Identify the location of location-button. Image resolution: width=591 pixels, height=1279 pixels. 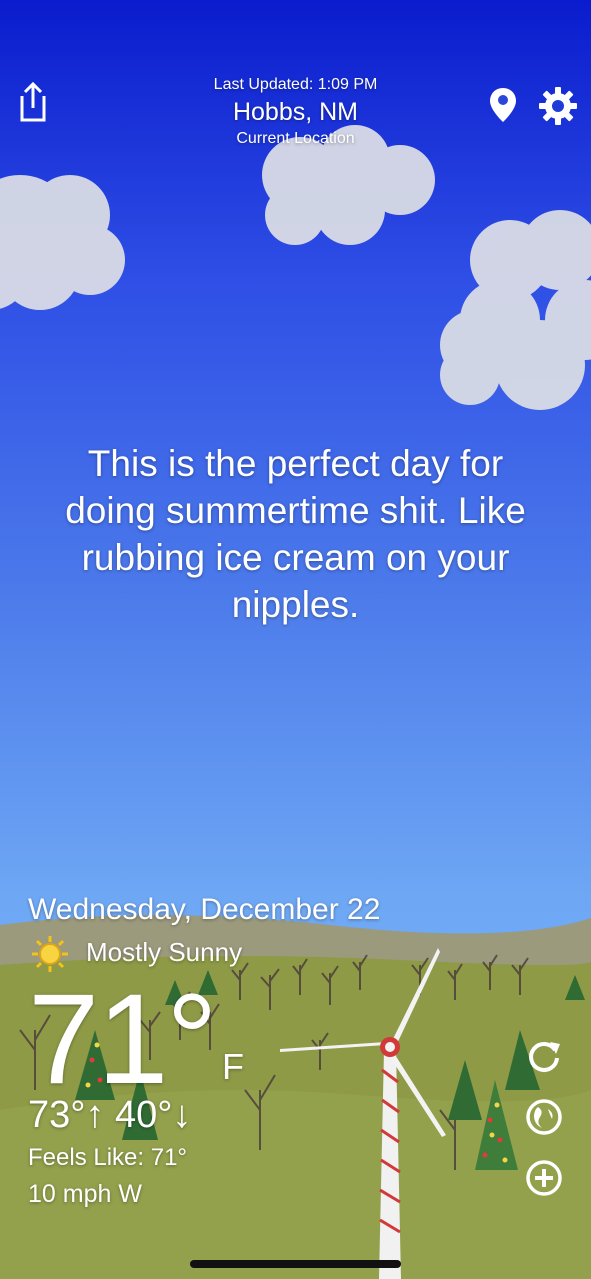
(503, 105).